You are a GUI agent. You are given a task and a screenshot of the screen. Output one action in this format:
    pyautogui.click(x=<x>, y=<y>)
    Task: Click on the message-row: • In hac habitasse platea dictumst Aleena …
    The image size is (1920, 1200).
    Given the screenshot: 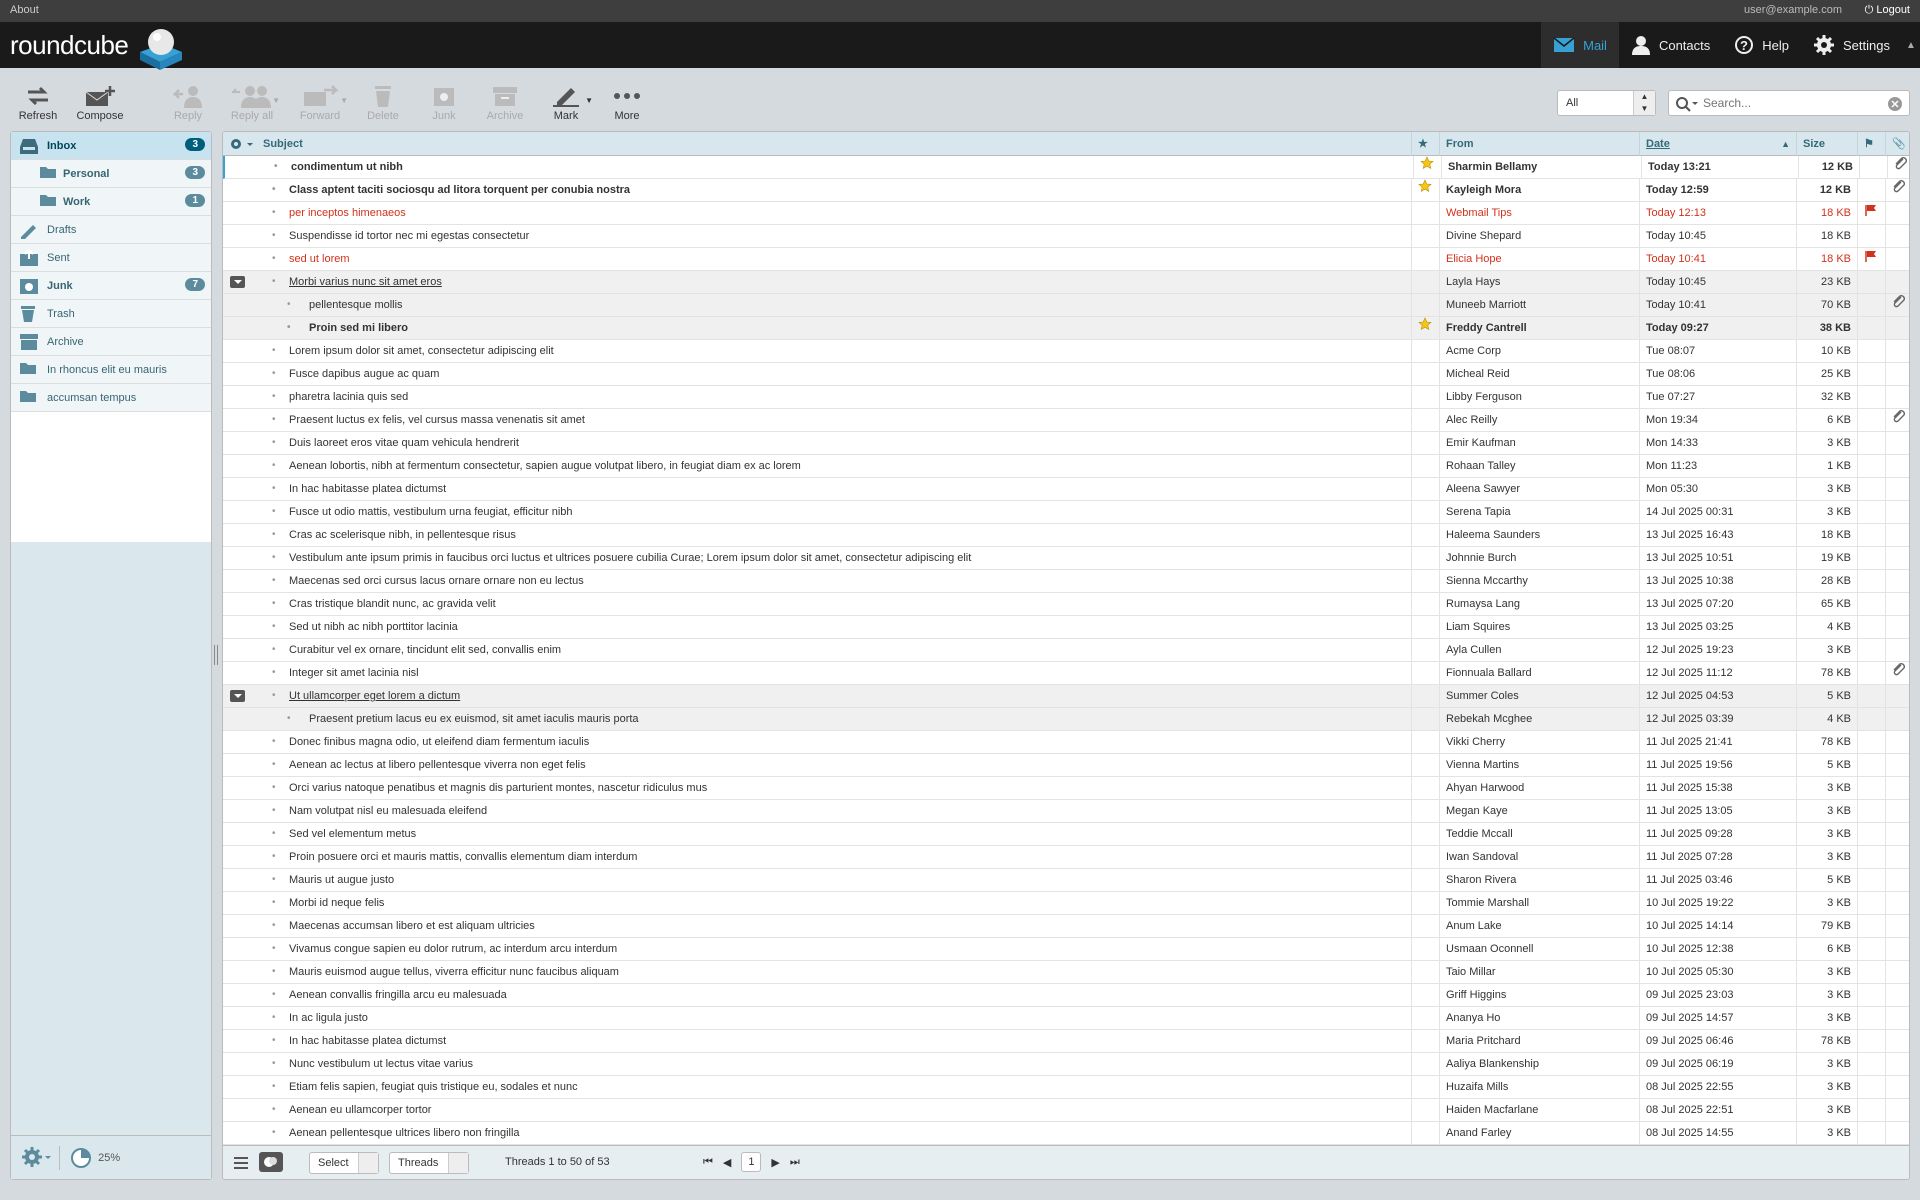 What is the action you would take?
    pyautogui.click(x=1066, y=489)
    